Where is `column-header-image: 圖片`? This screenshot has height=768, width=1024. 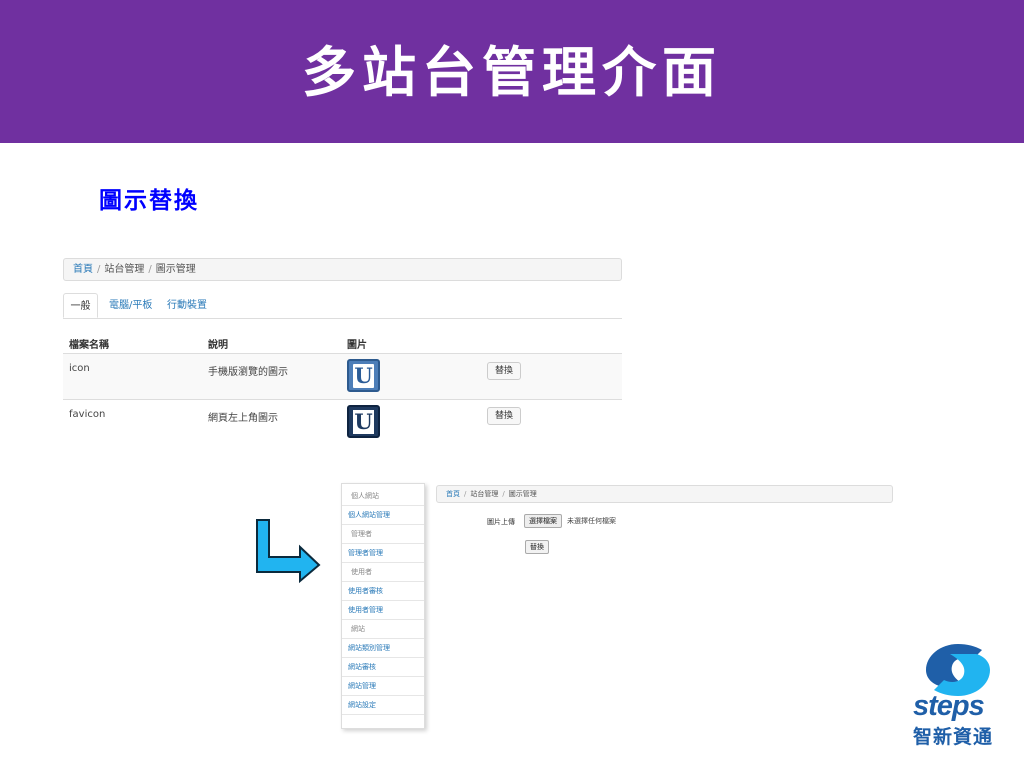 column-header-image: 圖片 is located at coordinates (357, 345).